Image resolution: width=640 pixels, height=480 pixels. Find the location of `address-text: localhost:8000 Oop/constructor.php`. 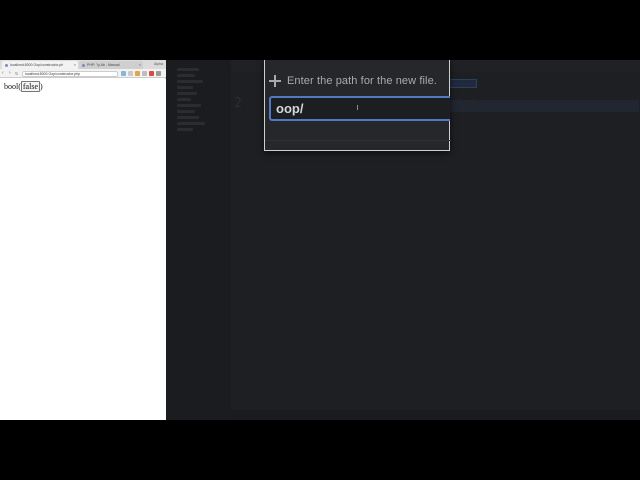

address-text: localhost:8000 Oop/constructor.php is located at coordinates (53, 73).